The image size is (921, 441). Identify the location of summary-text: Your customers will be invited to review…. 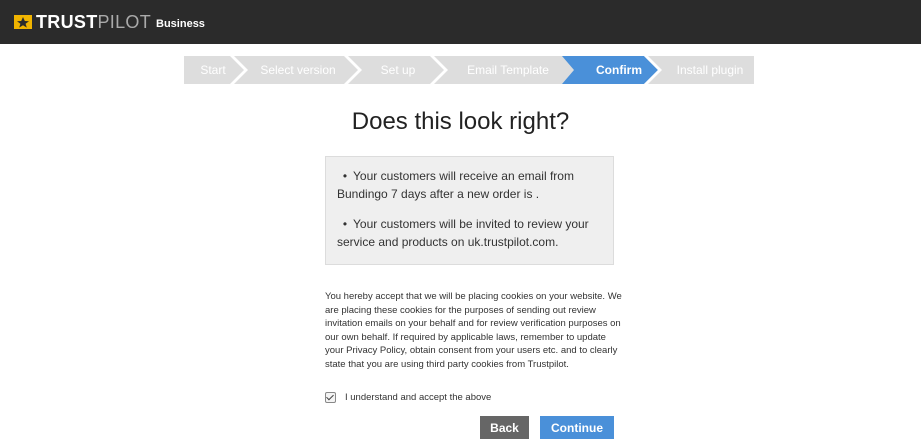
(463, 233).